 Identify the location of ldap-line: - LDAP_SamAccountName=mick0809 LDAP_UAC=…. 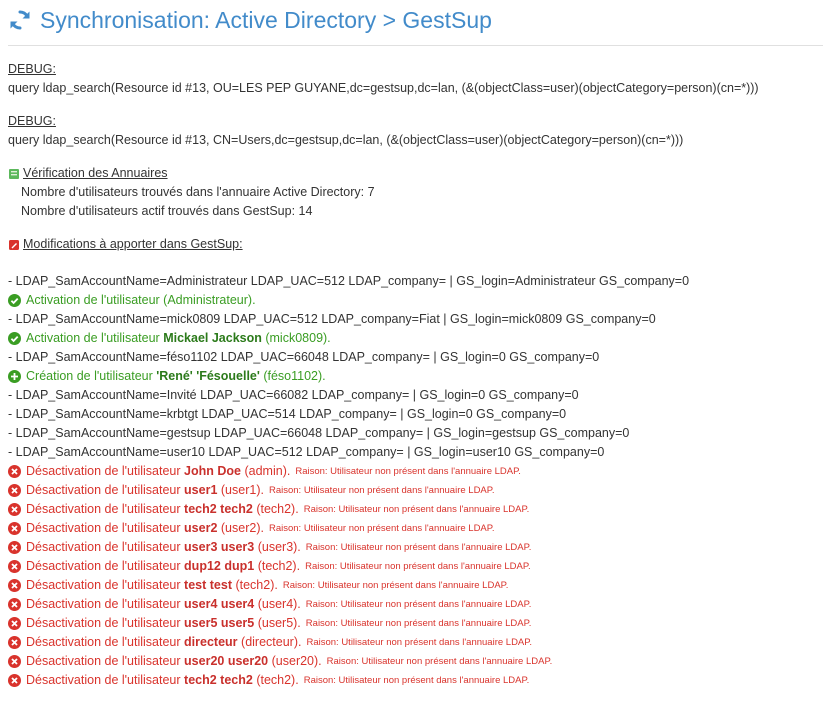
(332, 319).